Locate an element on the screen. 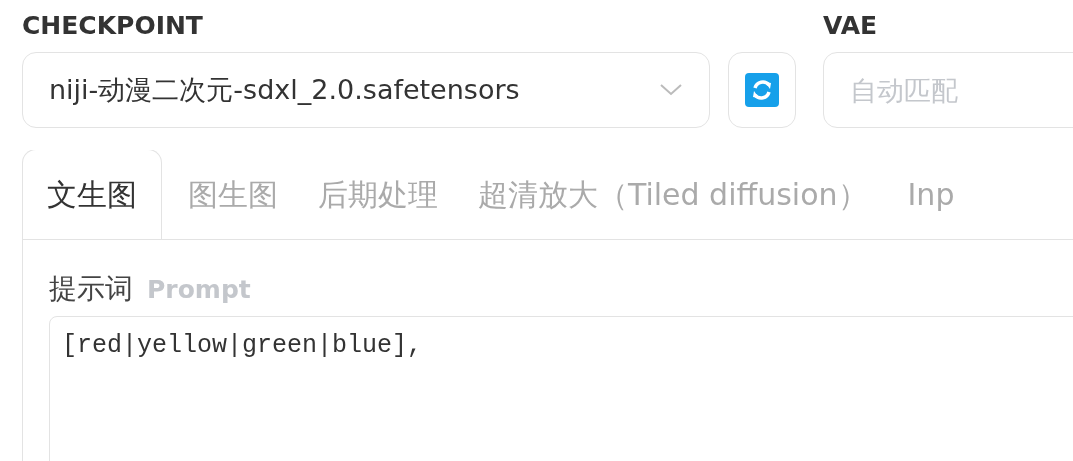 Image resolution: width=1073 pixels, height=461 pixels. tab: 超清放大（Tiled diffusion） is located at coordinates (673, 194).